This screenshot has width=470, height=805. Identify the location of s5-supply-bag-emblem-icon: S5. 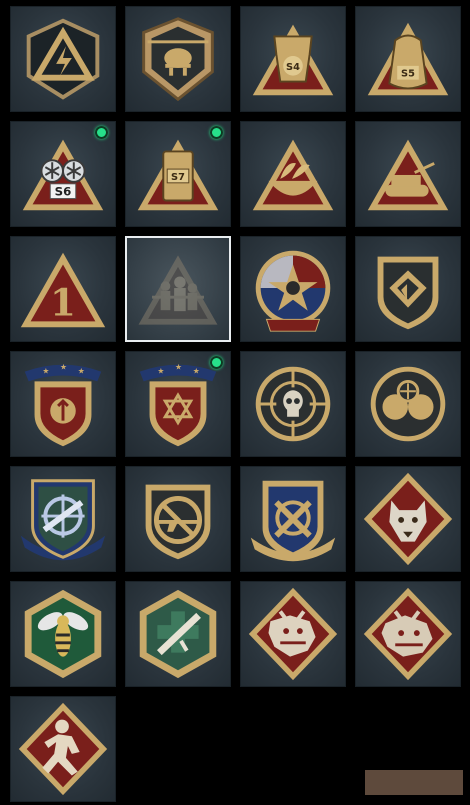
(408, 59).